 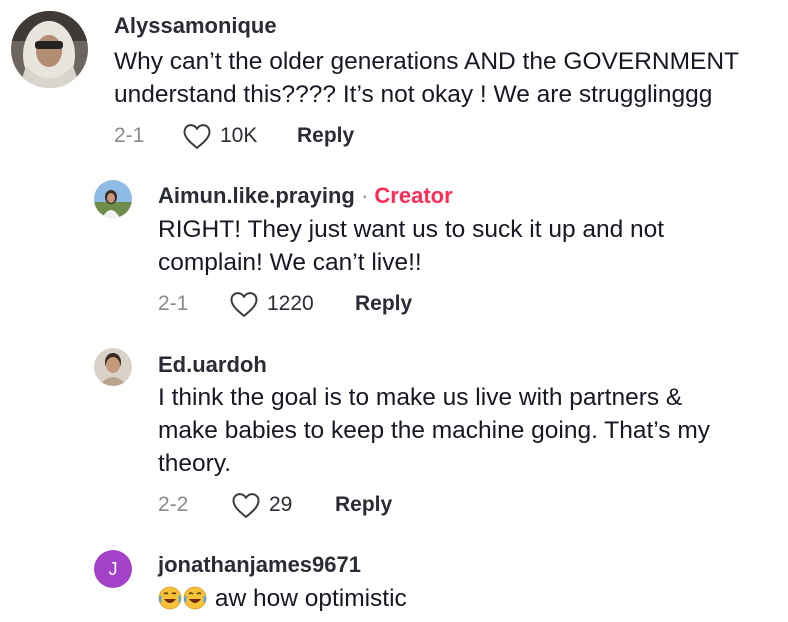 What do you see at coordinates (195, 463) in the screenshot?
I see `comment-text-line: theory.` at bounding box center [195, 463].